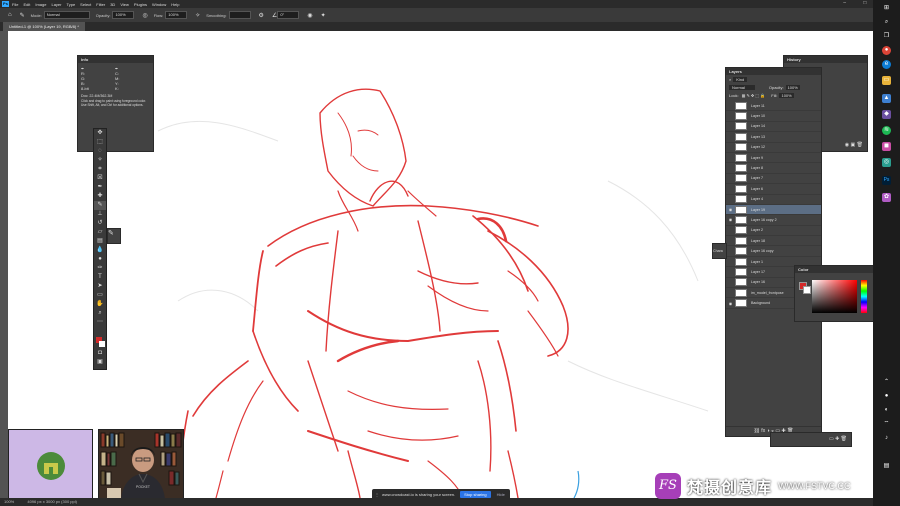  Describe the element at coordinates (197, 15) in the screenshot. I see `airbrush-icon: ✧` at that location.